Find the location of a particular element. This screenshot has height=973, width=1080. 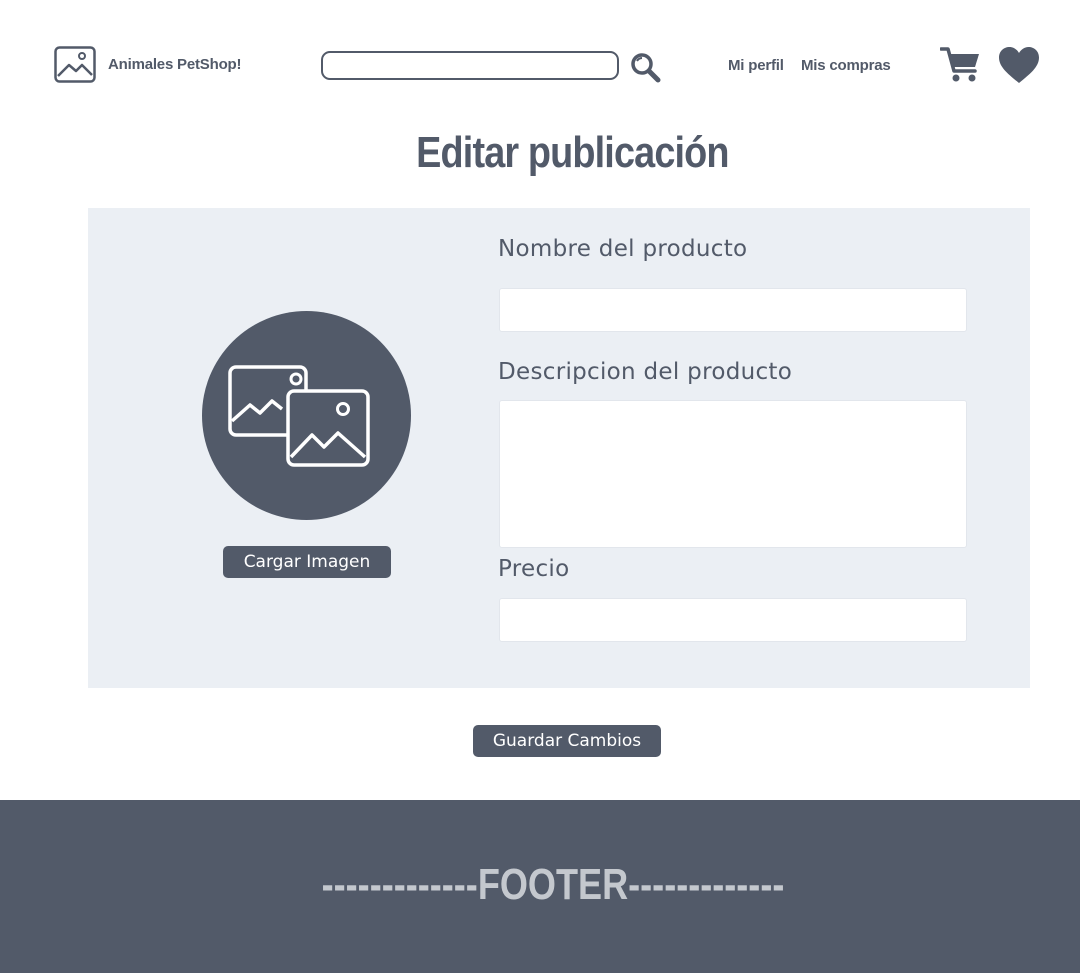

product-description-label: Descripcion del producto is located at coordinates (645, 372).